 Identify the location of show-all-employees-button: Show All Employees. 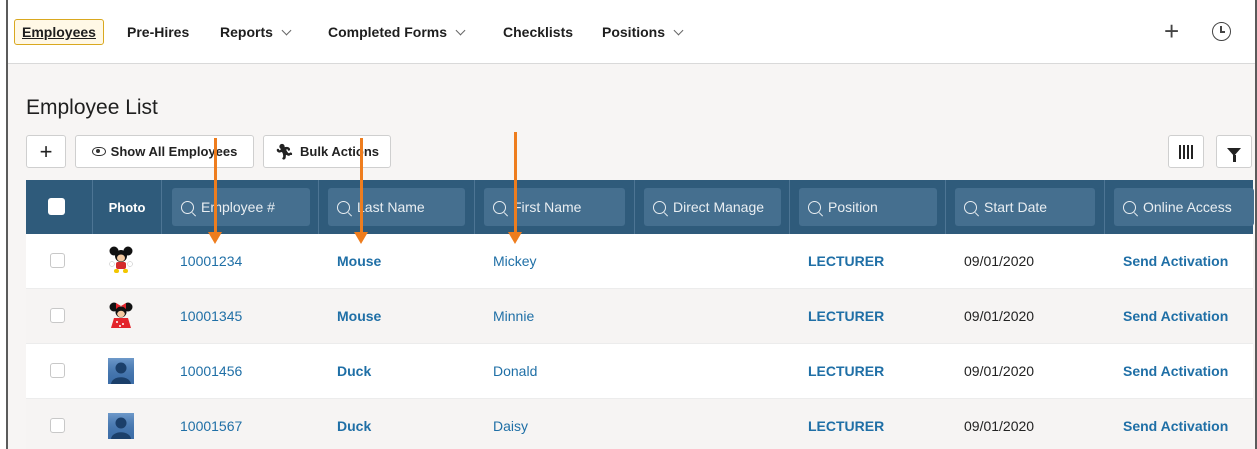
(164, 151).